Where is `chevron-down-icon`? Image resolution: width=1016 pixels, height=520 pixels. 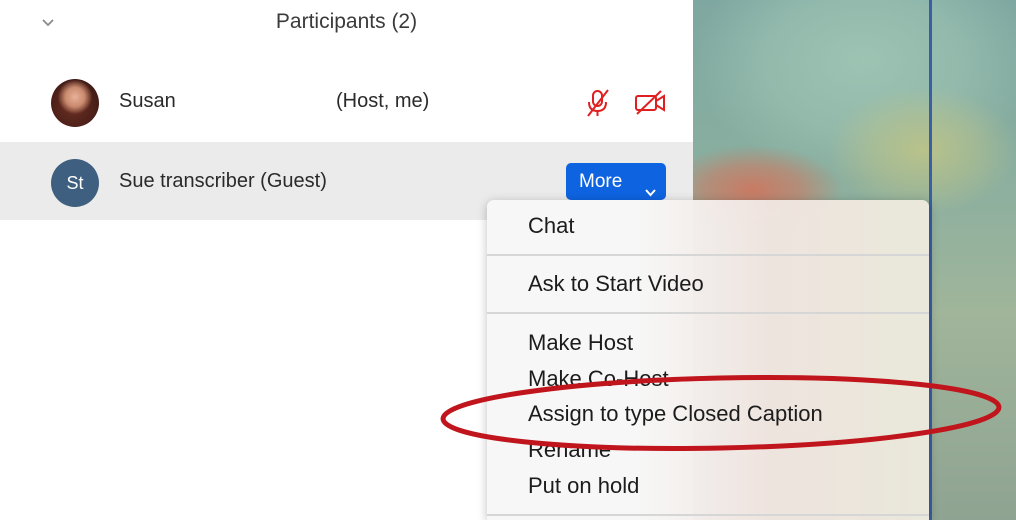
chevron-down-icon is located at coordinates (650, 186).